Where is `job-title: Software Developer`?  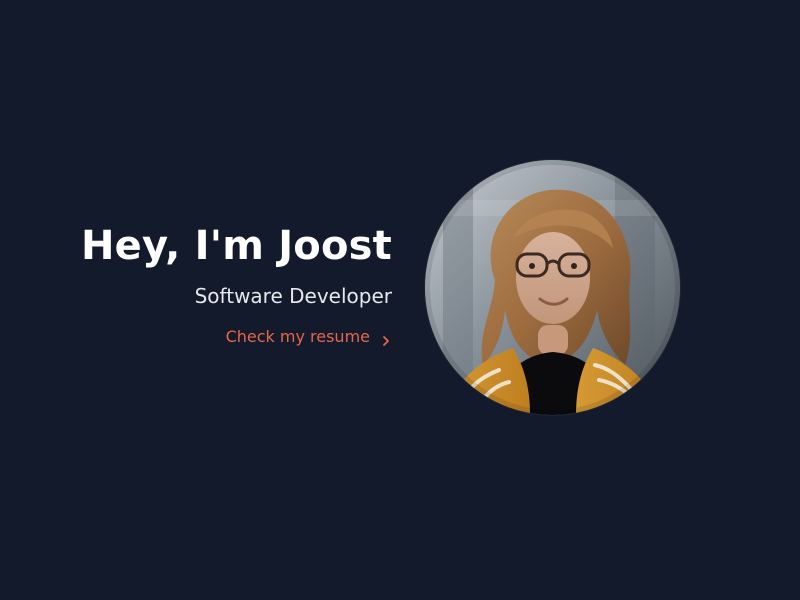
job-title: Software Developer is located at coordinates (293, 296).